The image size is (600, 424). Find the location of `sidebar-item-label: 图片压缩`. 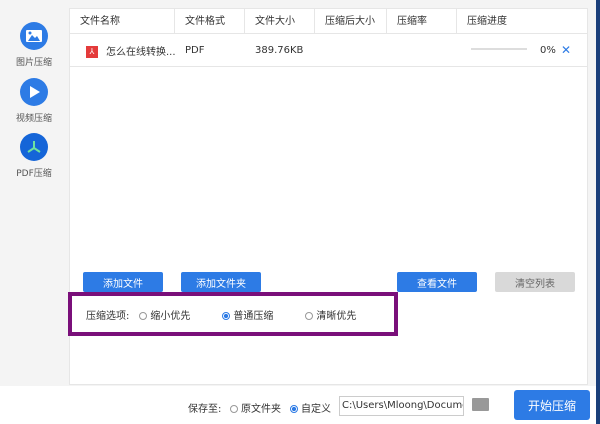

sidebar-item-label: 图片压缩 is located at coordinates (33, 63).